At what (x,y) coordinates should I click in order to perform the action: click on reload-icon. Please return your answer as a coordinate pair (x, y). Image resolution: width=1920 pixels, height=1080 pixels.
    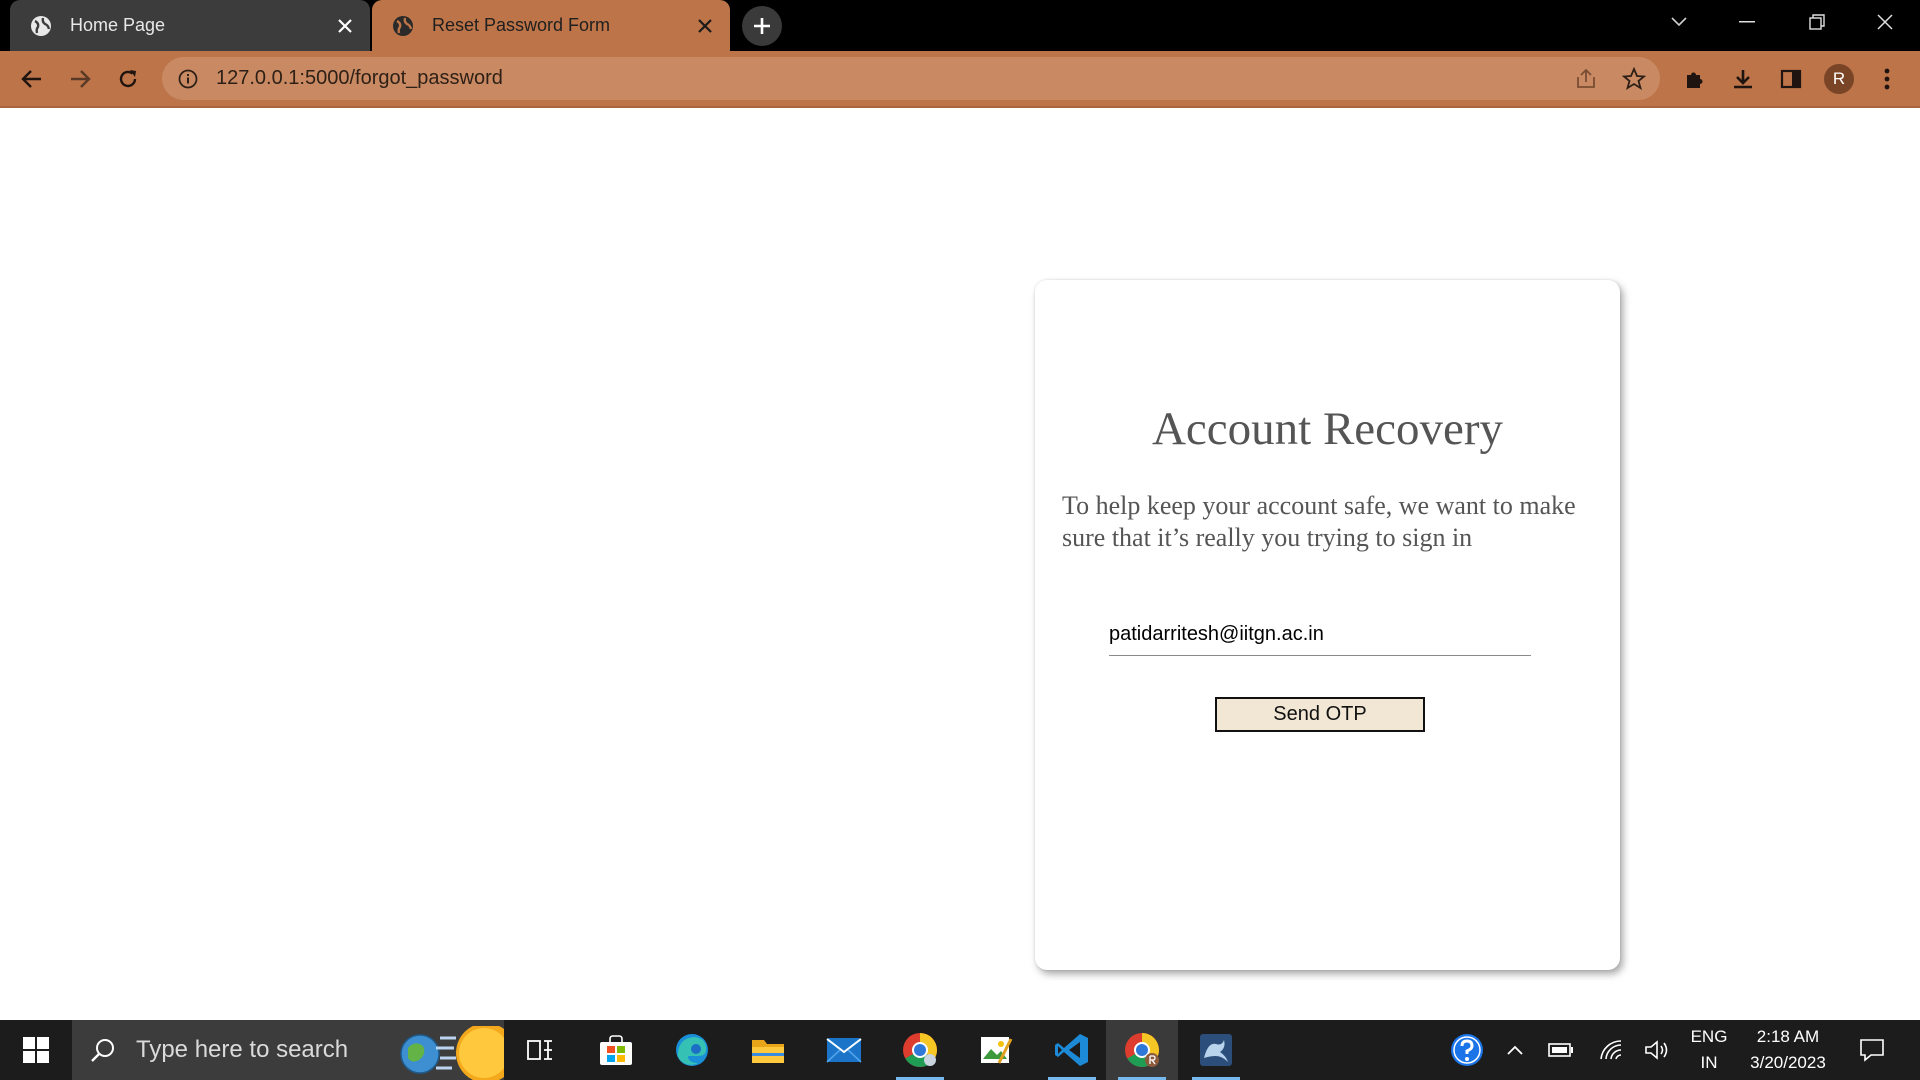
    Looking at the image, I should click on (128, 79).